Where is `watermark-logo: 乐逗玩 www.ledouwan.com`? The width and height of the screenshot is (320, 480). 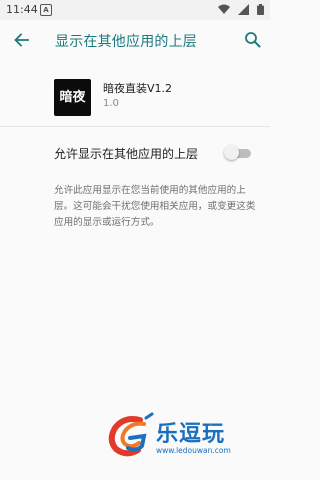
watermark-logo: 乐逗玩 www.ledouwan.com is located at coordinates (186, 437).